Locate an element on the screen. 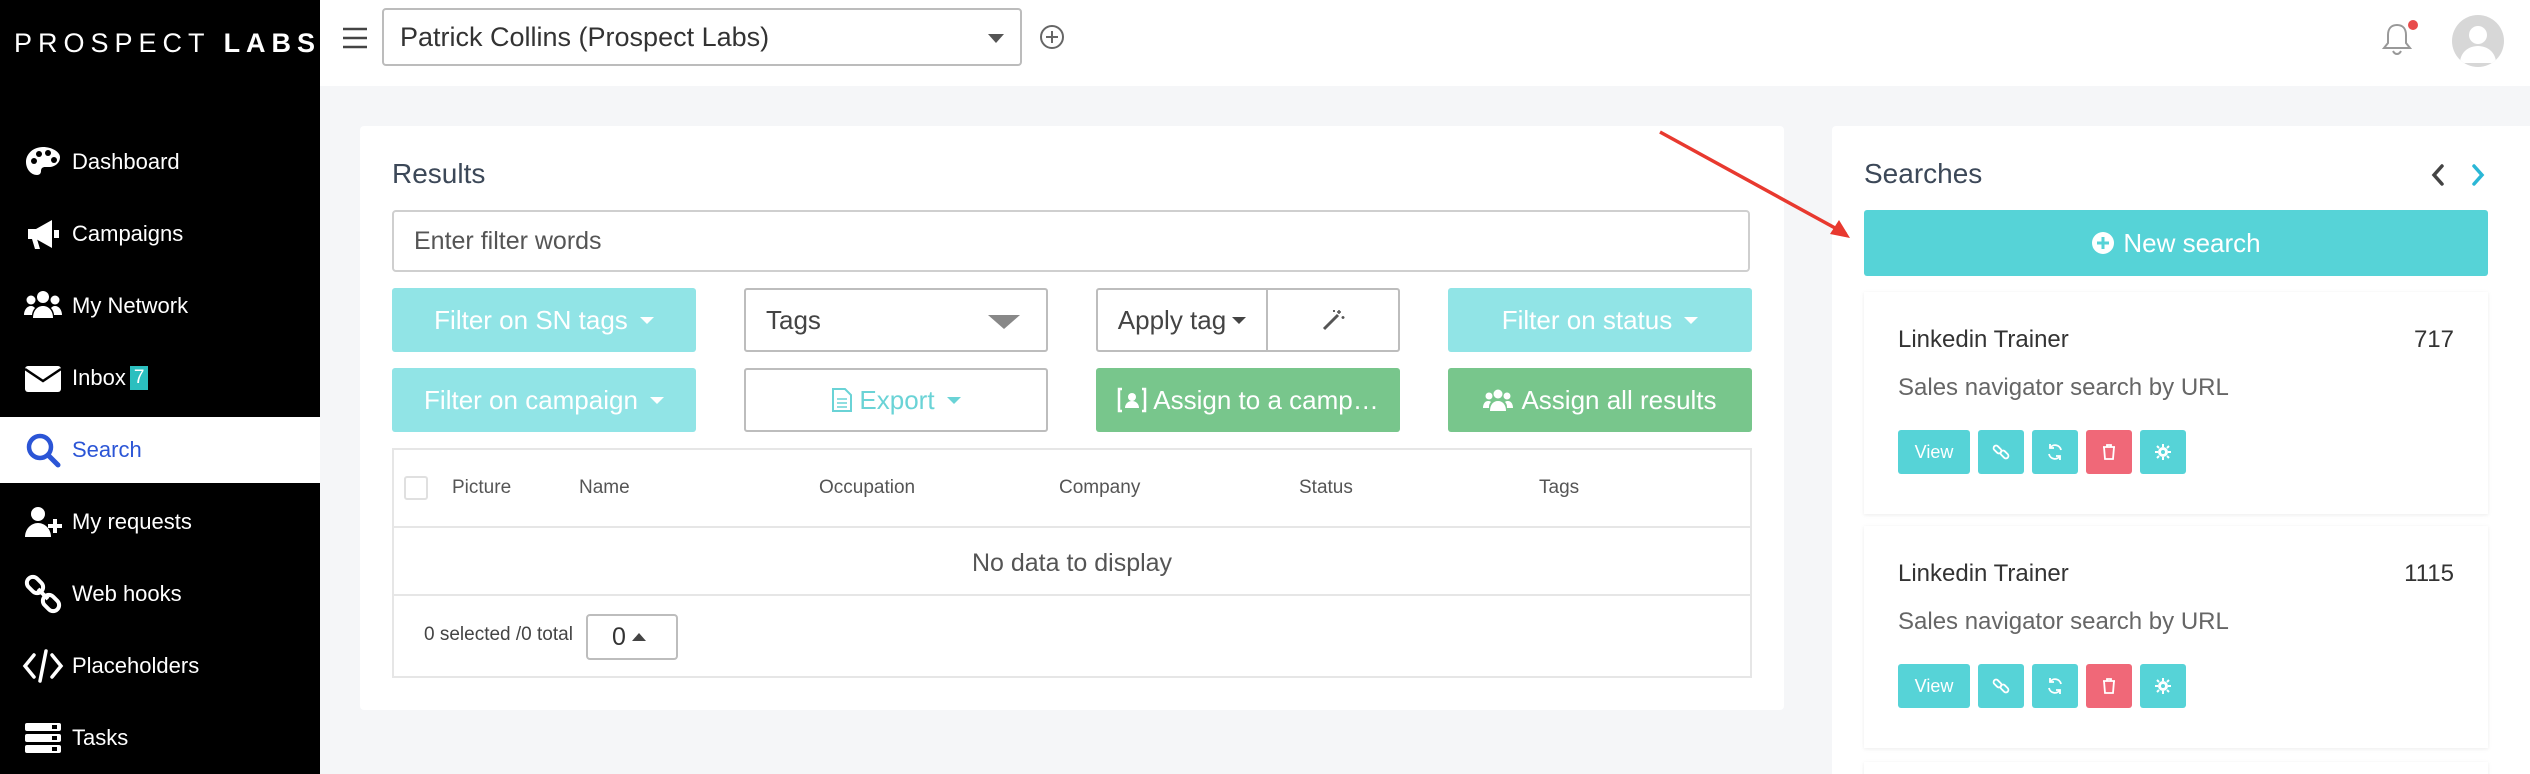 The image size is (2530, 774). page-size-select: 0 is located at coordinates (632, 637).